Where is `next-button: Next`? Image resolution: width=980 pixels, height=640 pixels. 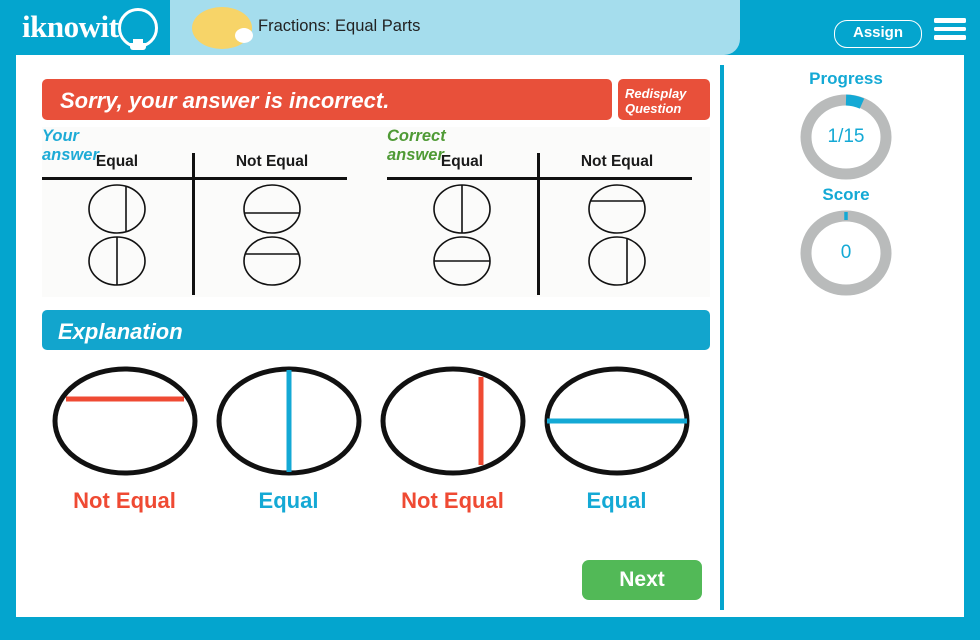 next-button: Next is located at coordinates (642, 580).